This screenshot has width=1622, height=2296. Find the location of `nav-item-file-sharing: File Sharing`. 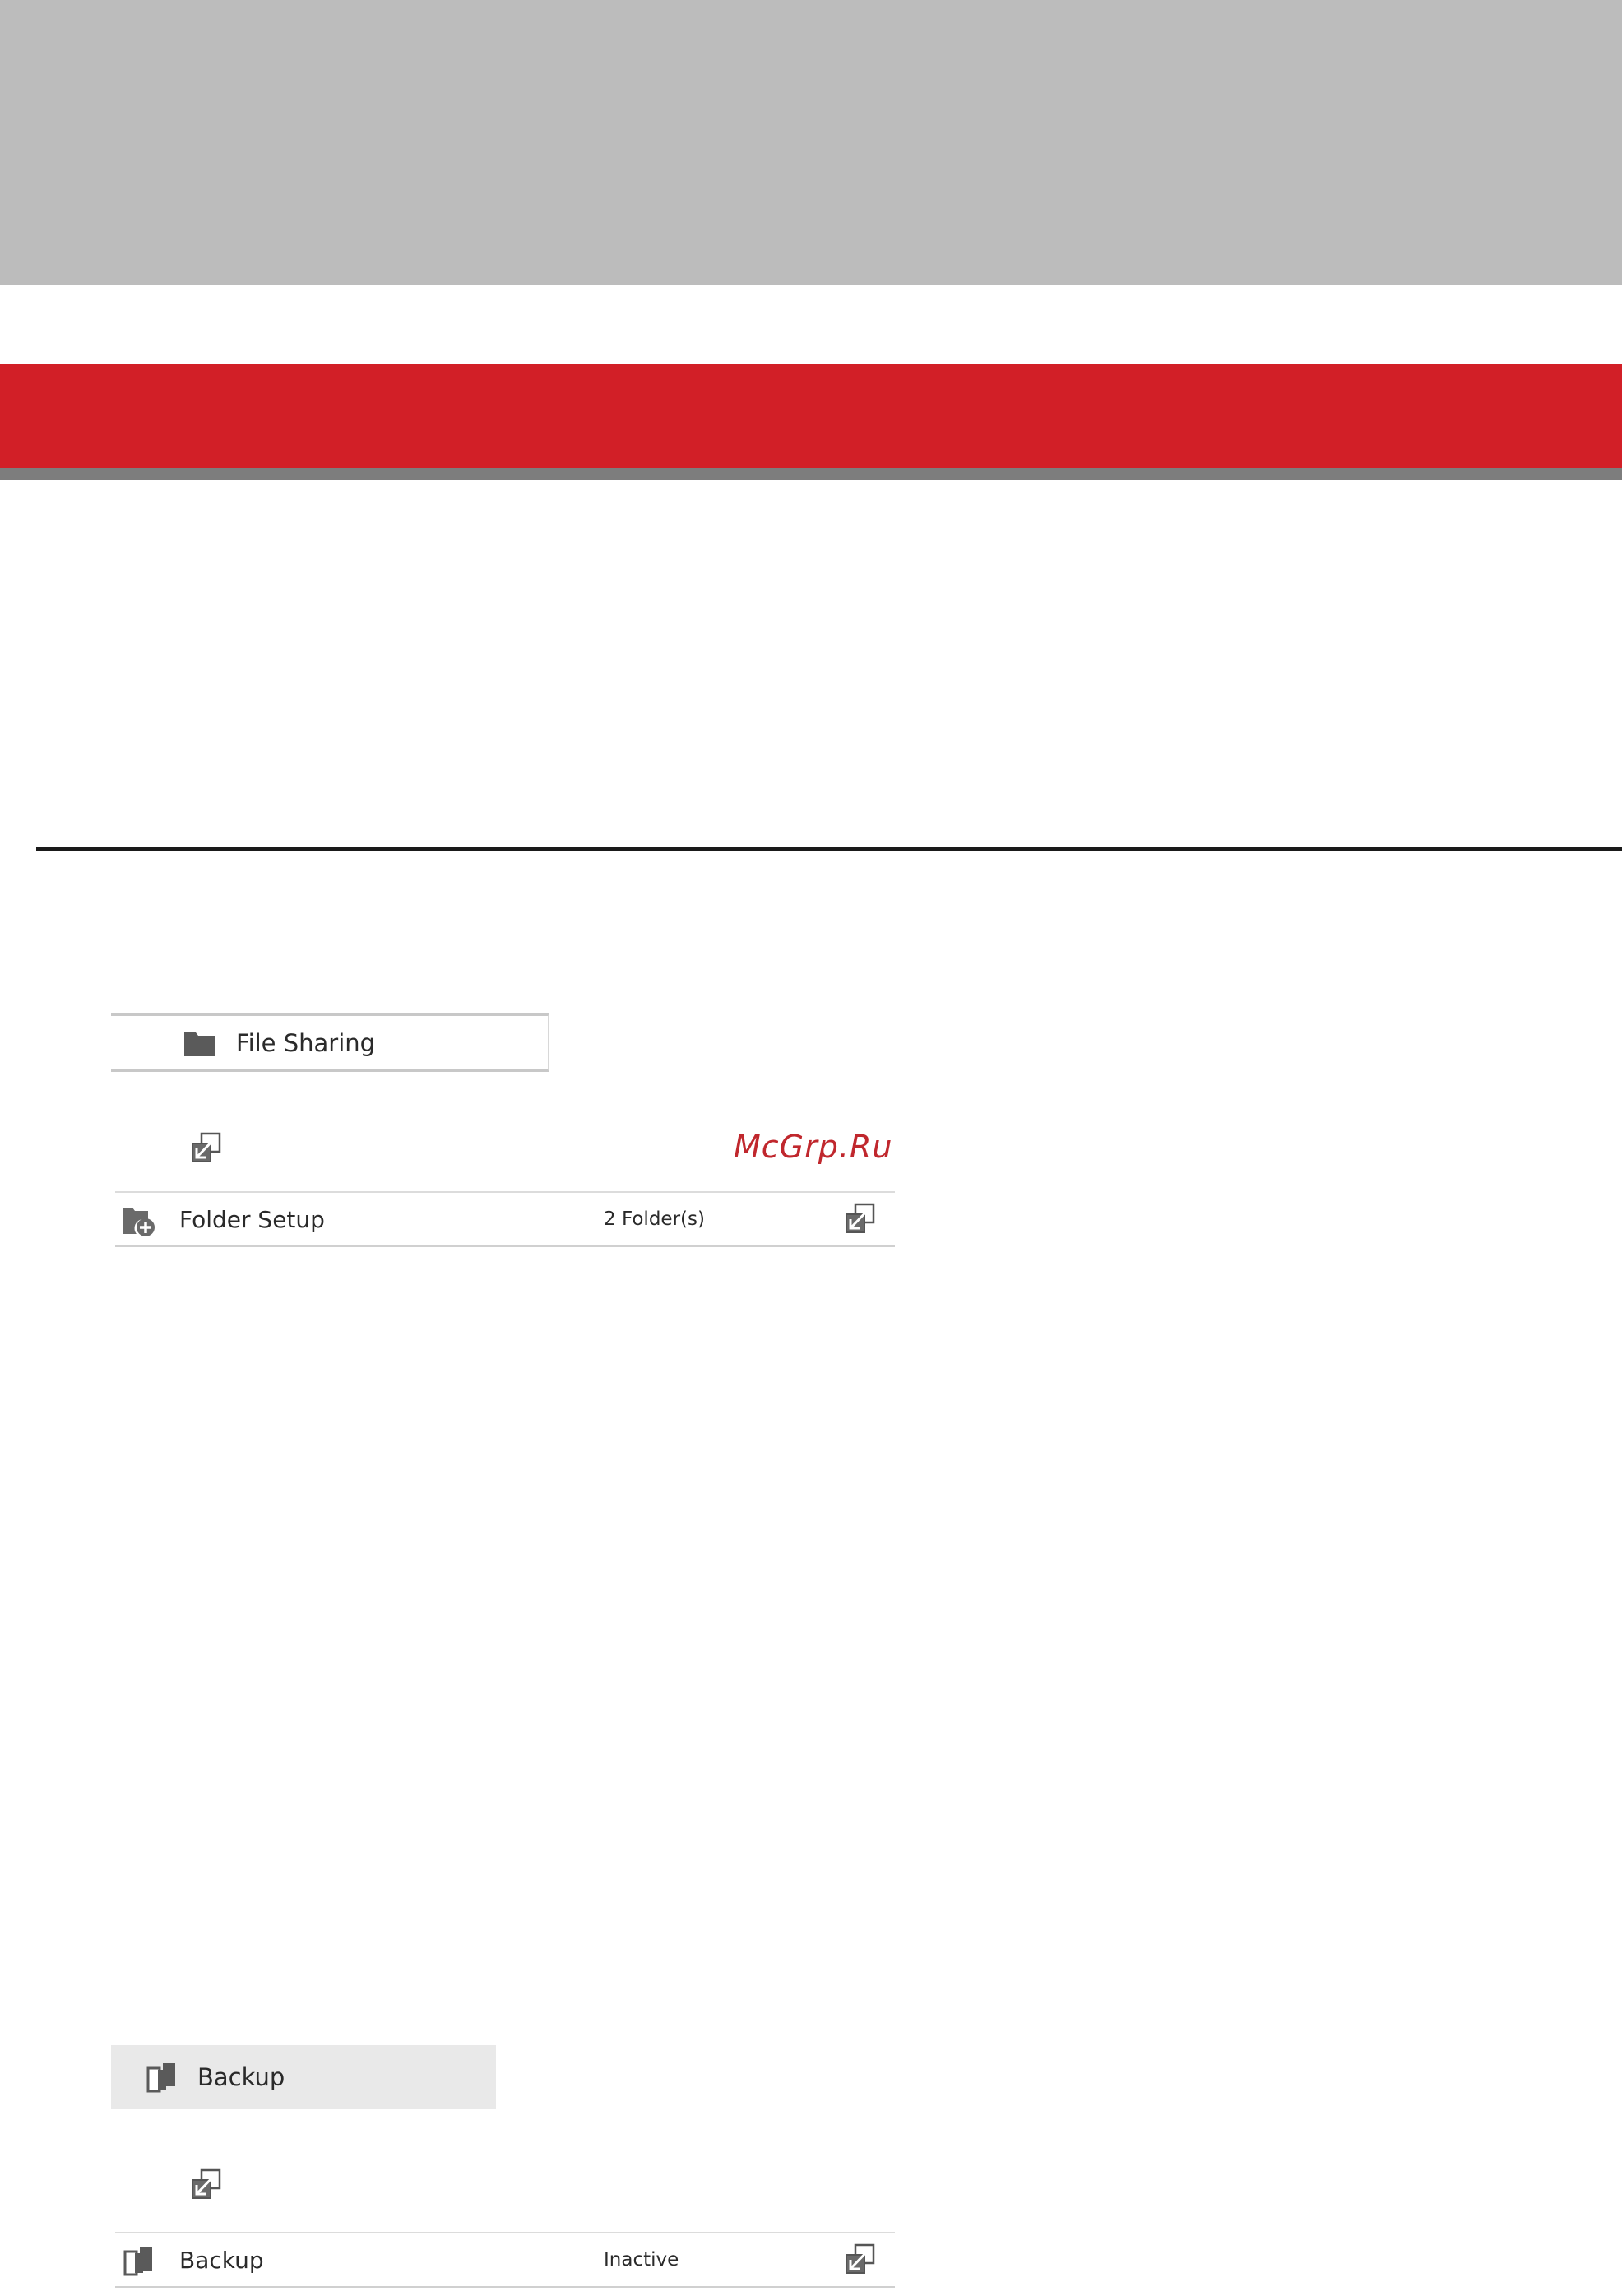

nav-item-file-sharing: File Sharing is located at coordinates (330, 1042).